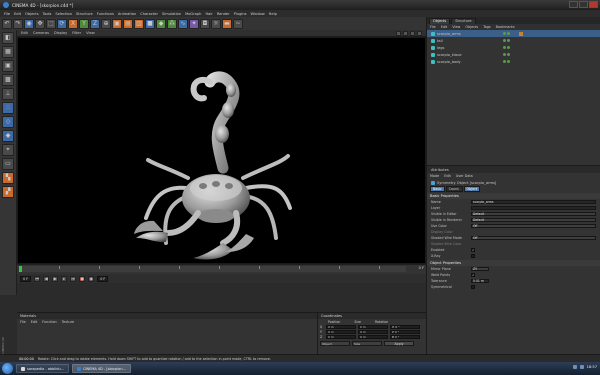 Image resolution: width=600 pixels, height=375 pixels. What do you see at coordinates (273, 14) in the screenshot?
I see `menu-help: Help` at bounding box center [273, 14].